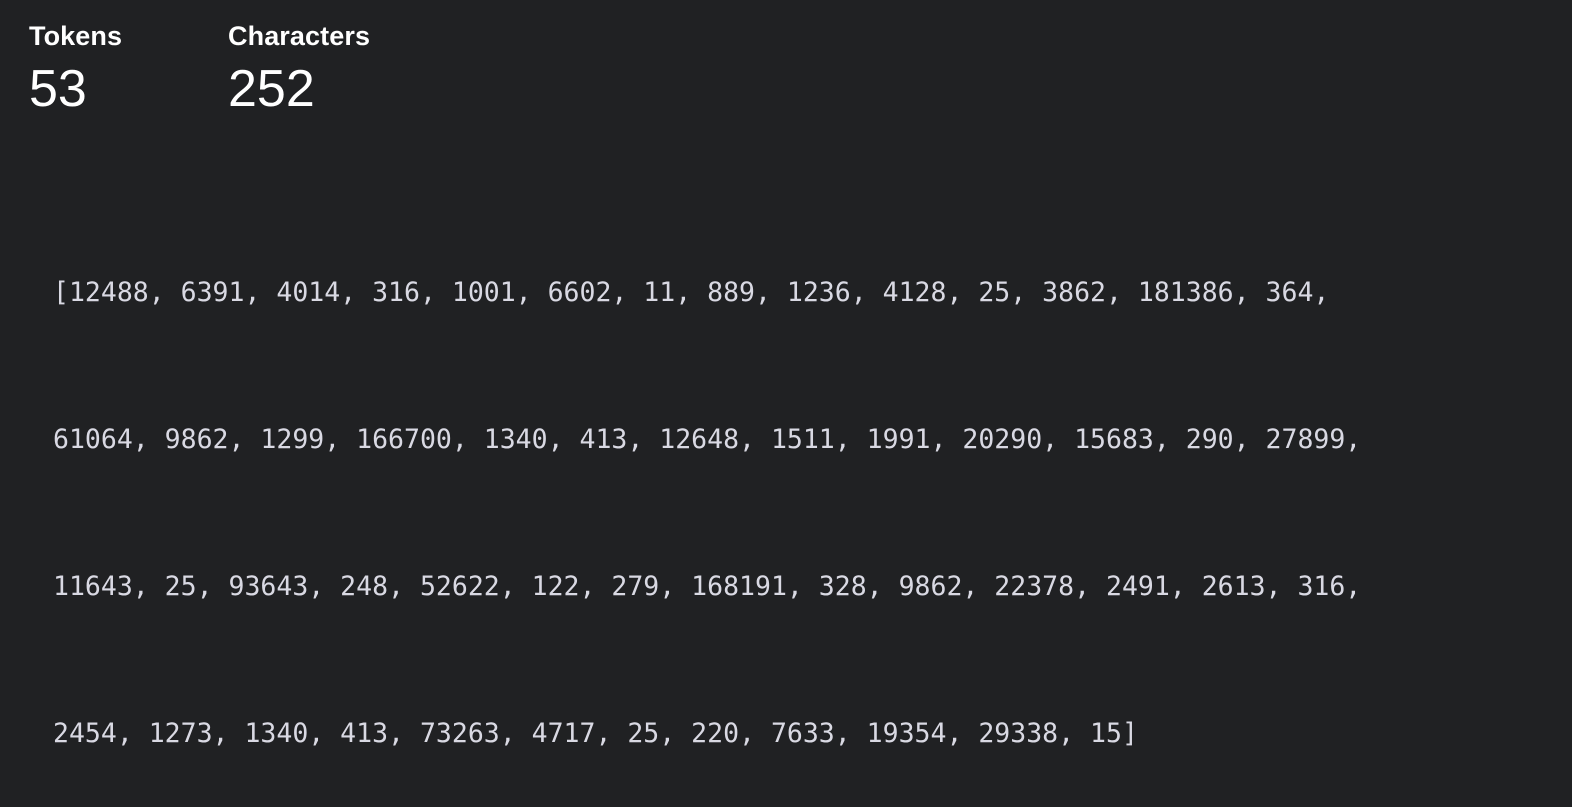 The height and width of the screenshot is (807, 1572). What do you see at coordinates (58, 89) in the screenshot?
I see `tokens-count: 53` at bounding box center [58, 89].